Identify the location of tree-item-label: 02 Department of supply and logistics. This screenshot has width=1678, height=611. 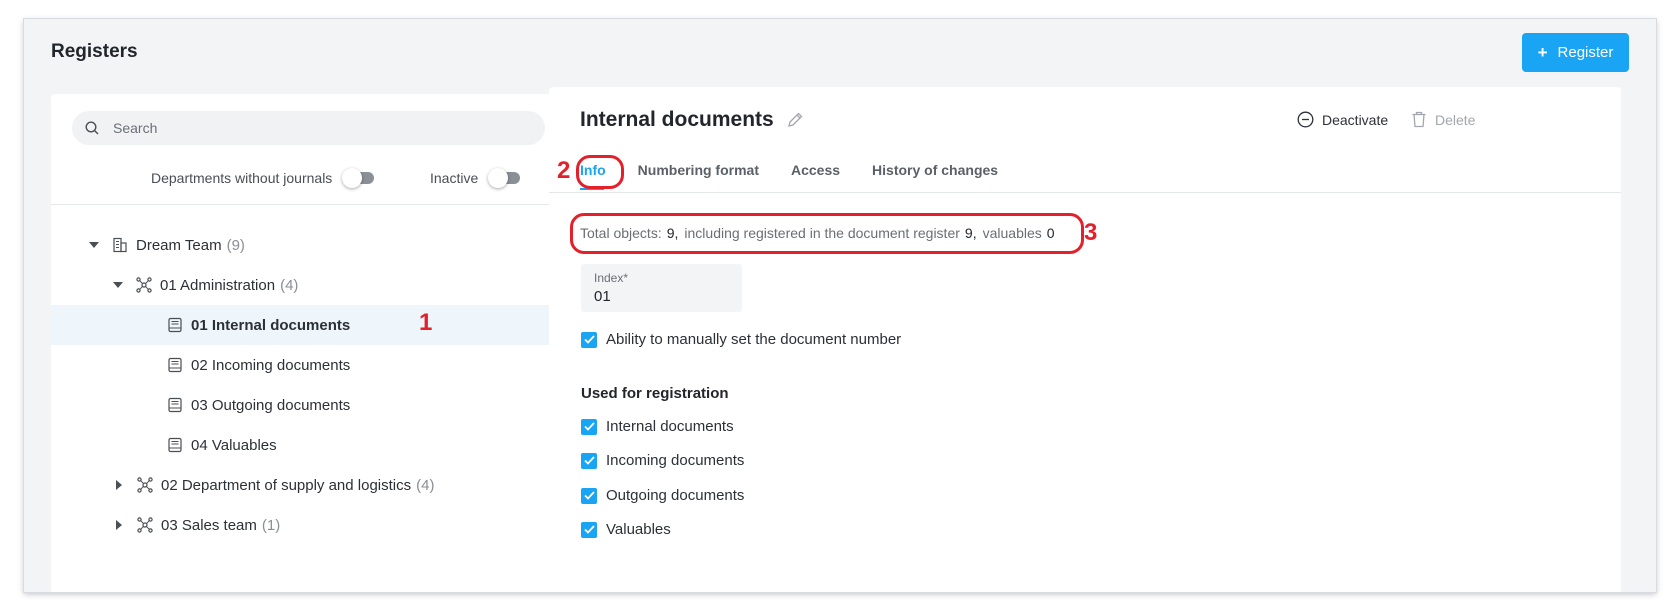
(286, 485).